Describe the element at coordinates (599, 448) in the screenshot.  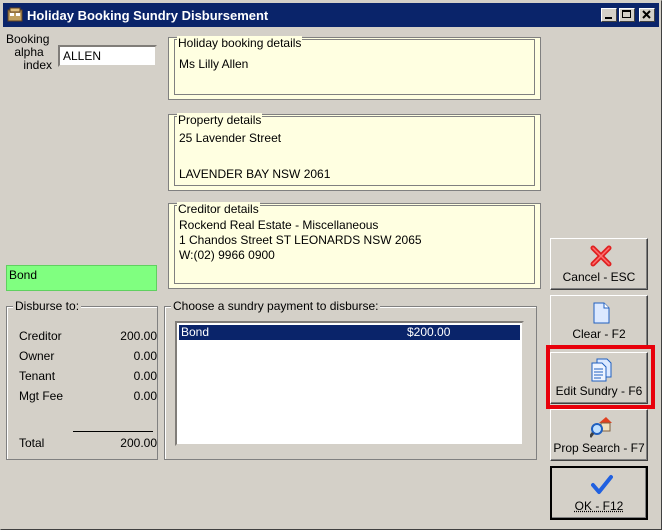
I see `prop-search-button-label: Prop Search - F7` at that location.